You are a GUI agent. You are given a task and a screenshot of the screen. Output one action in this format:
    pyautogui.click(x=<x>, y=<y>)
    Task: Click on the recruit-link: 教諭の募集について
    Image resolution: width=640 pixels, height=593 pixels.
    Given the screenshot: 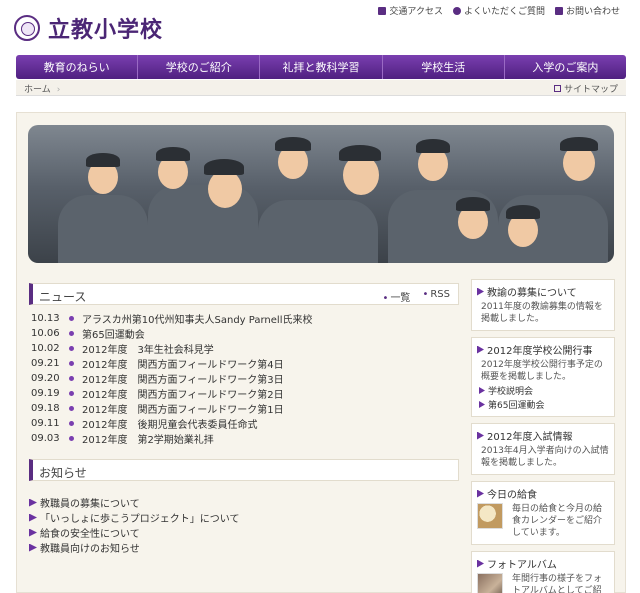 What is the action you would take?
    pyautogui.click(x=543, y=291)
    